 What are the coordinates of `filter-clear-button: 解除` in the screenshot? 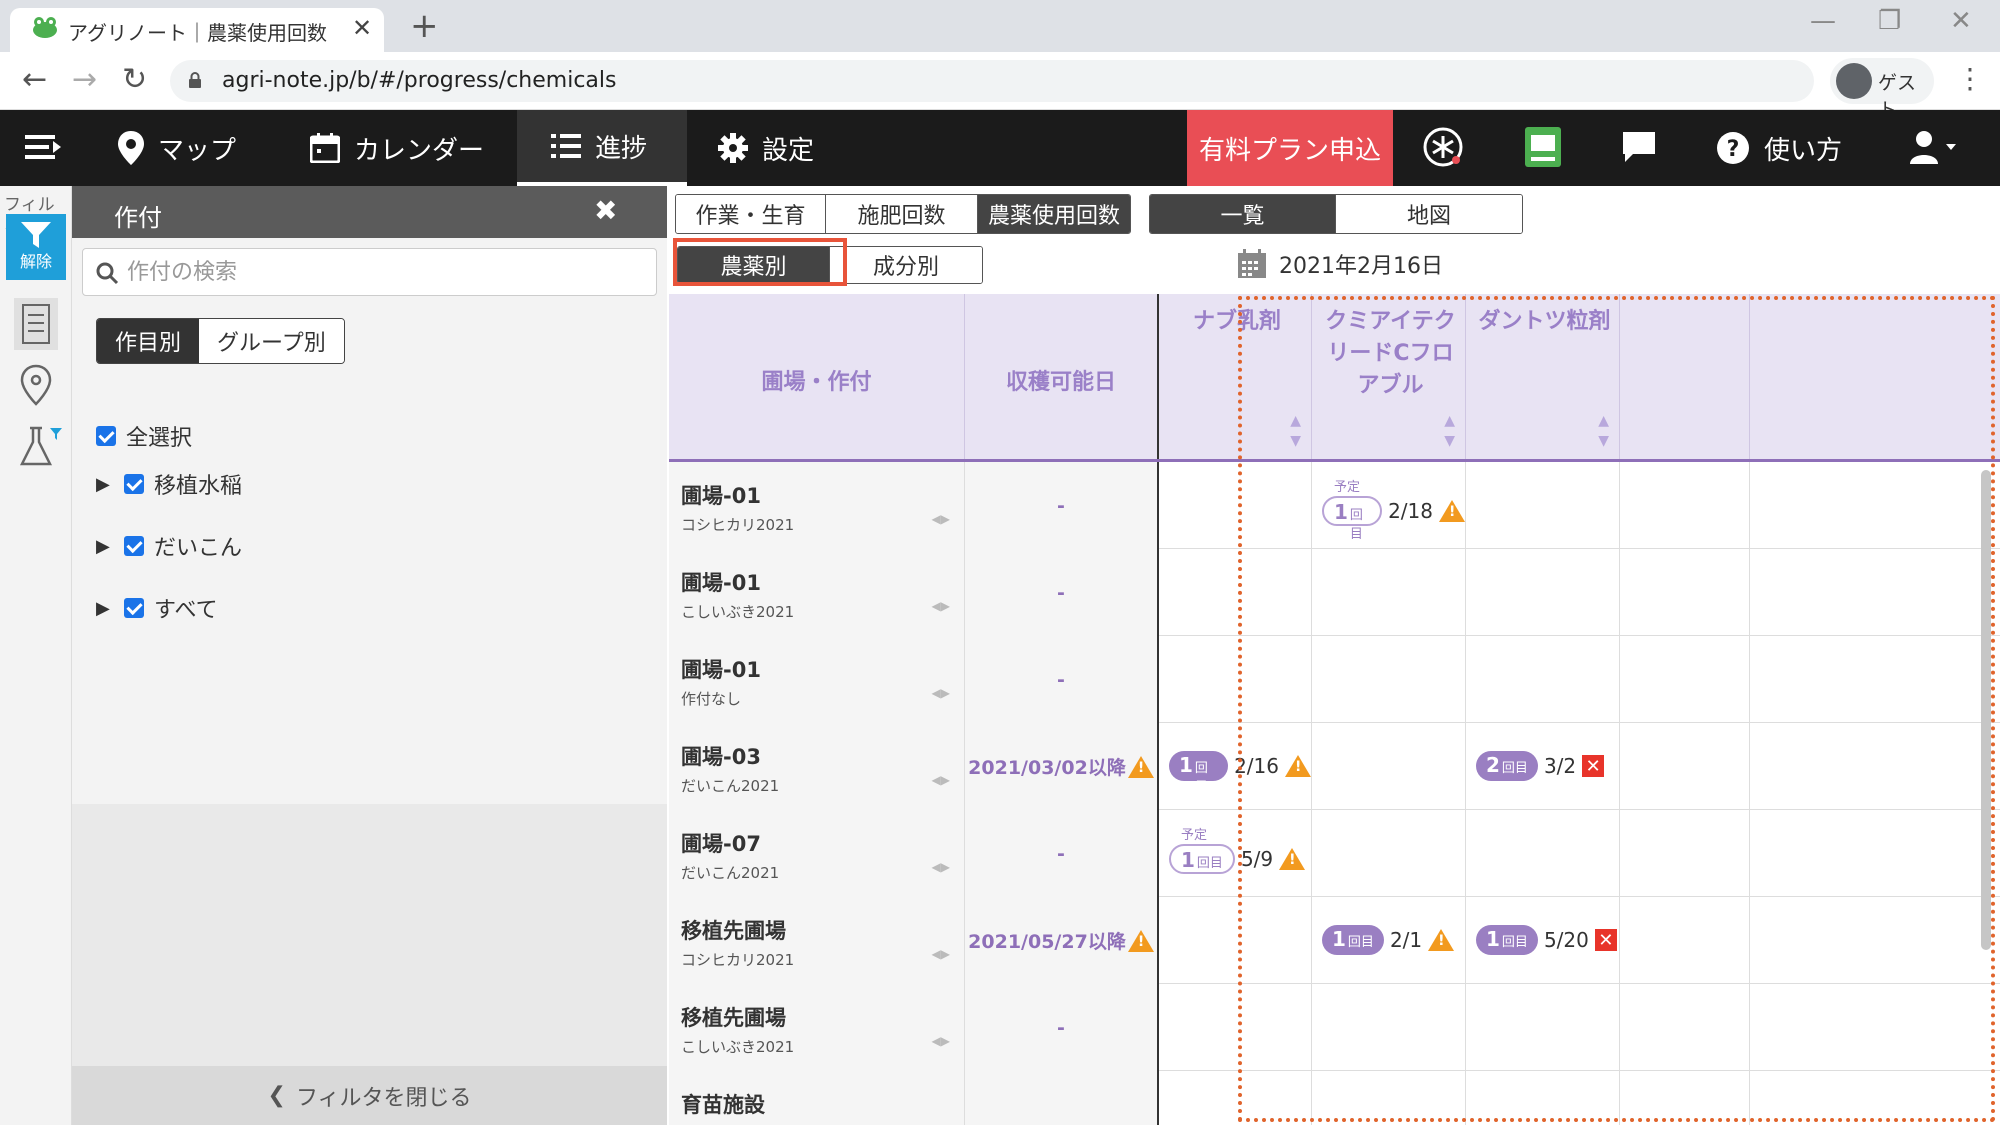 It's located at (36, 247).